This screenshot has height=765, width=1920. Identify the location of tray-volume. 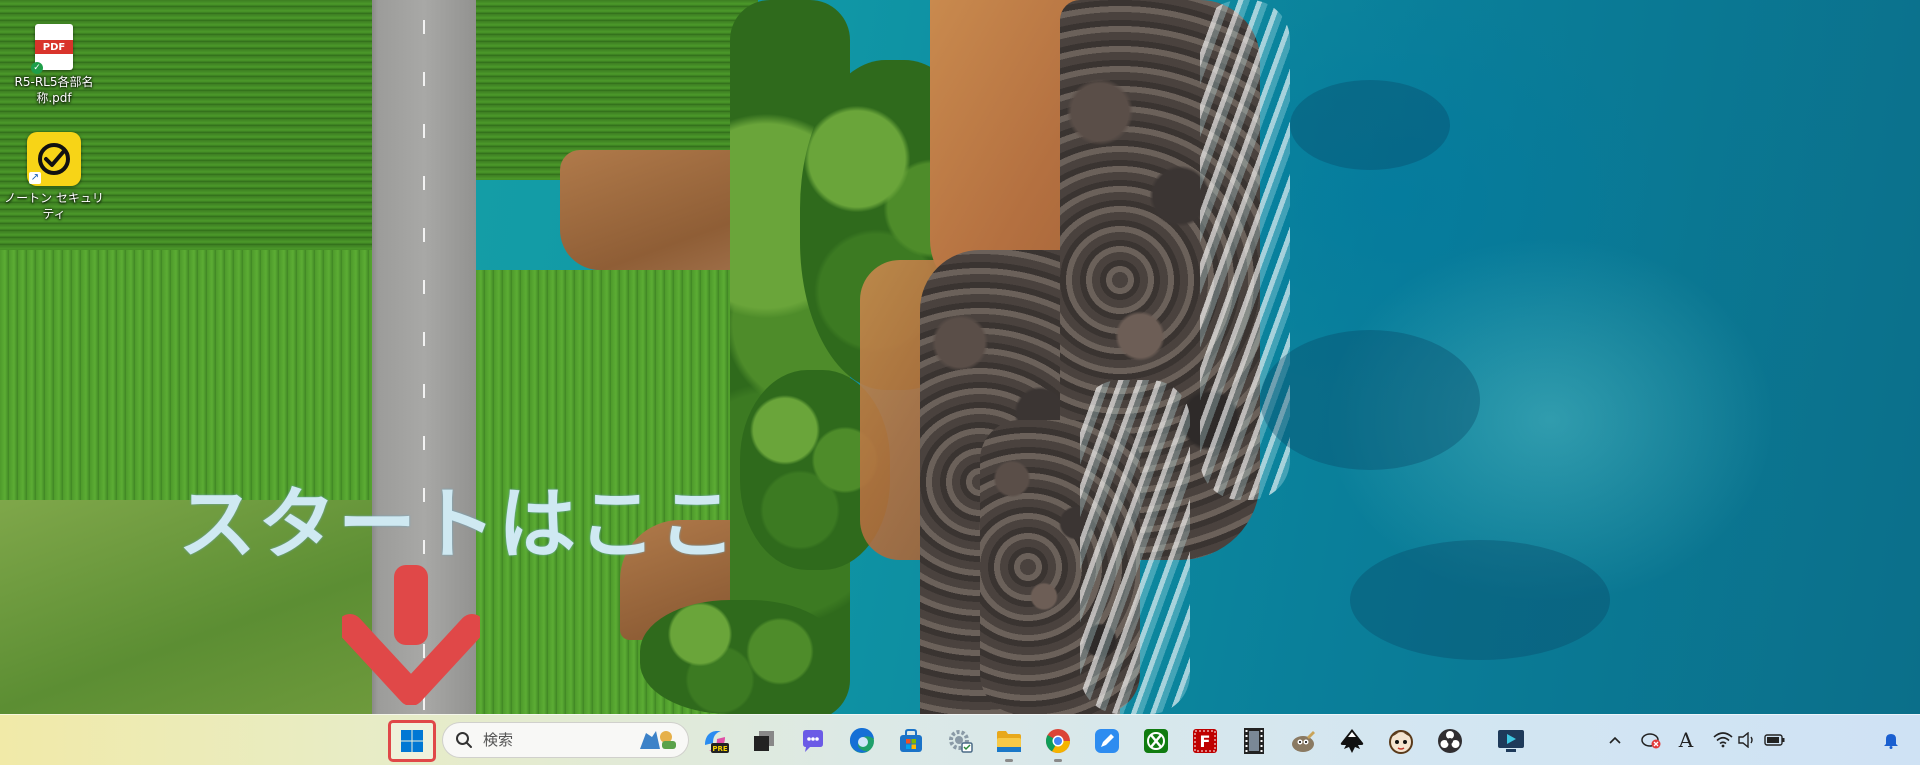
(1747, 740).